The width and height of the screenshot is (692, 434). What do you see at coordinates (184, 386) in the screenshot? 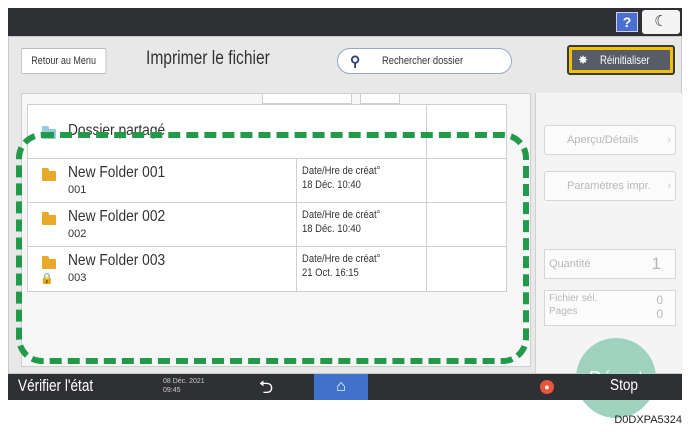
I see `datetime: 08 Déc. 2021 09:45` at bounding box center [184, 386].